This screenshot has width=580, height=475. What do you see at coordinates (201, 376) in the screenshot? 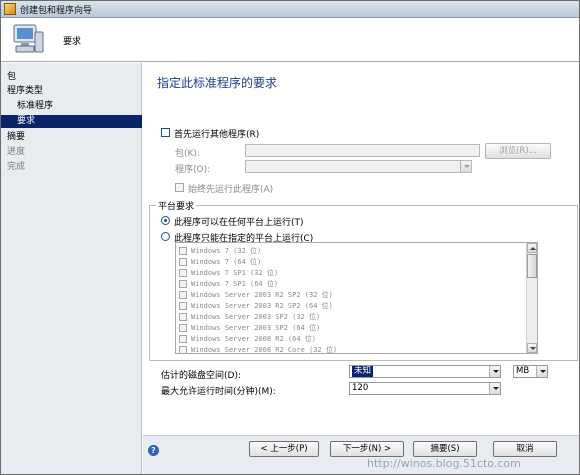
I see `disk-space-label: 估计的磁盘空间(D):` at bounding box center [201, 376].